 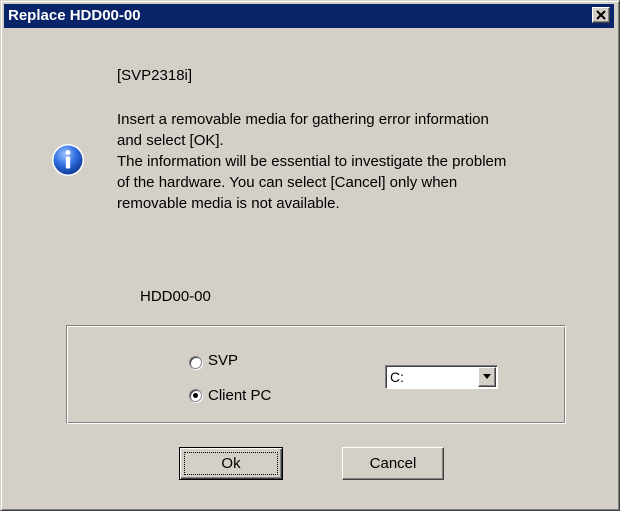 I want to click on info-icon, so click(x=68, y=160).